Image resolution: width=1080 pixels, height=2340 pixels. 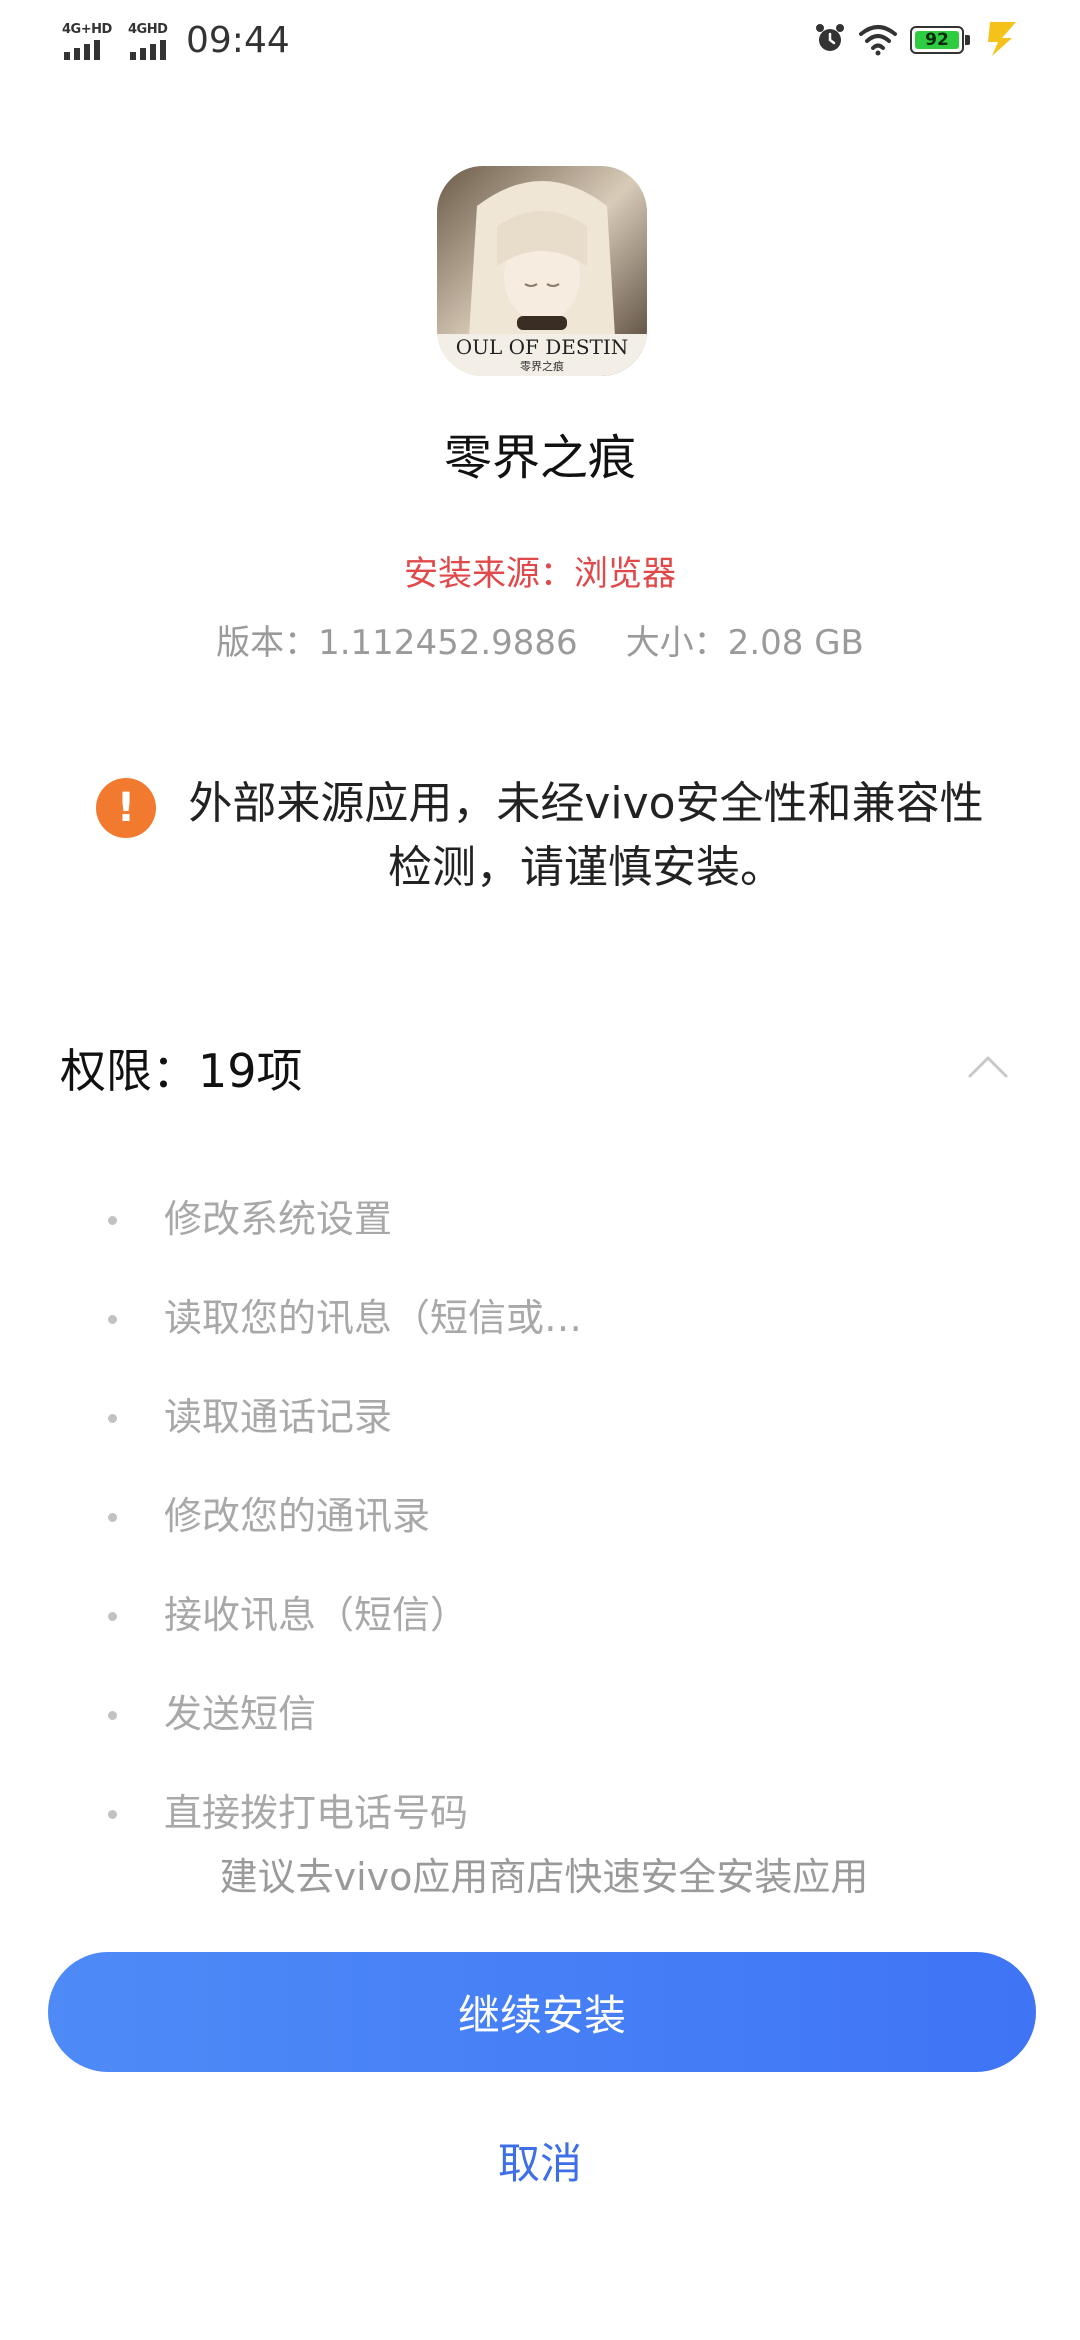 What do you see at coordinates (1002, 39) in the screenshot?
I see `charging-icon` at bounding box center [1002, 39].